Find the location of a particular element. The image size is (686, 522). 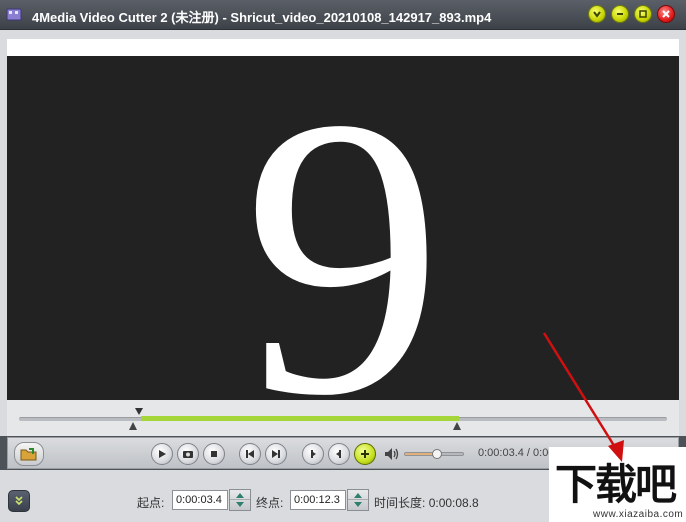

playhead-marker is located at coordinates (139, 411).